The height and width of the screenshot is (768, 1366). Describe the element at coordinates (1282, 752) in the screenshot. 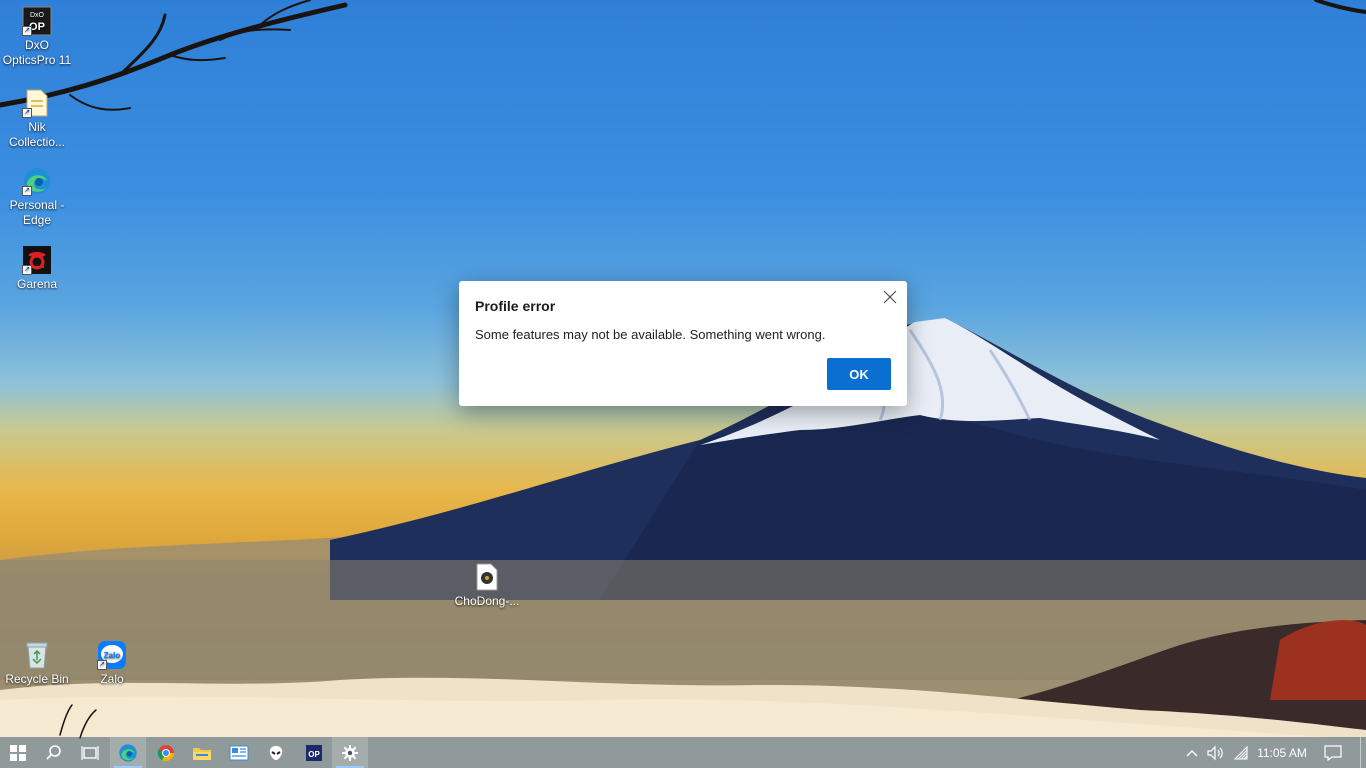

I see `clock: 11:05 AM` at that location.